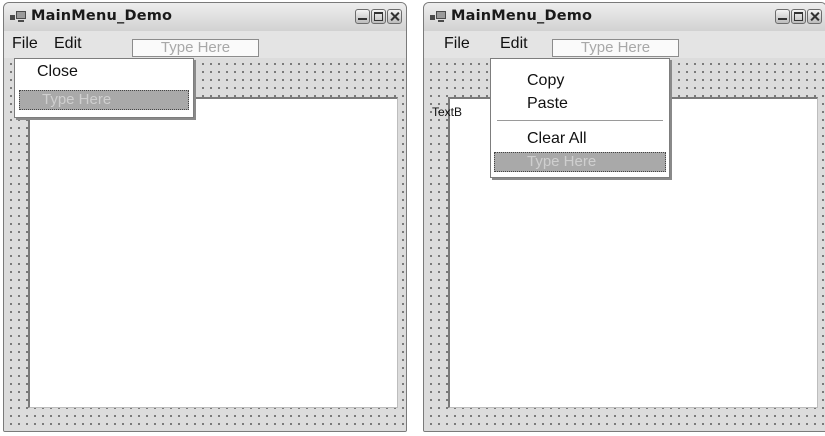 The image size is (825, 436). What do you see at coordinates (57, 72) in the screenshot?
I see `menu-item-close: Close` at bounding box center [57, 72].